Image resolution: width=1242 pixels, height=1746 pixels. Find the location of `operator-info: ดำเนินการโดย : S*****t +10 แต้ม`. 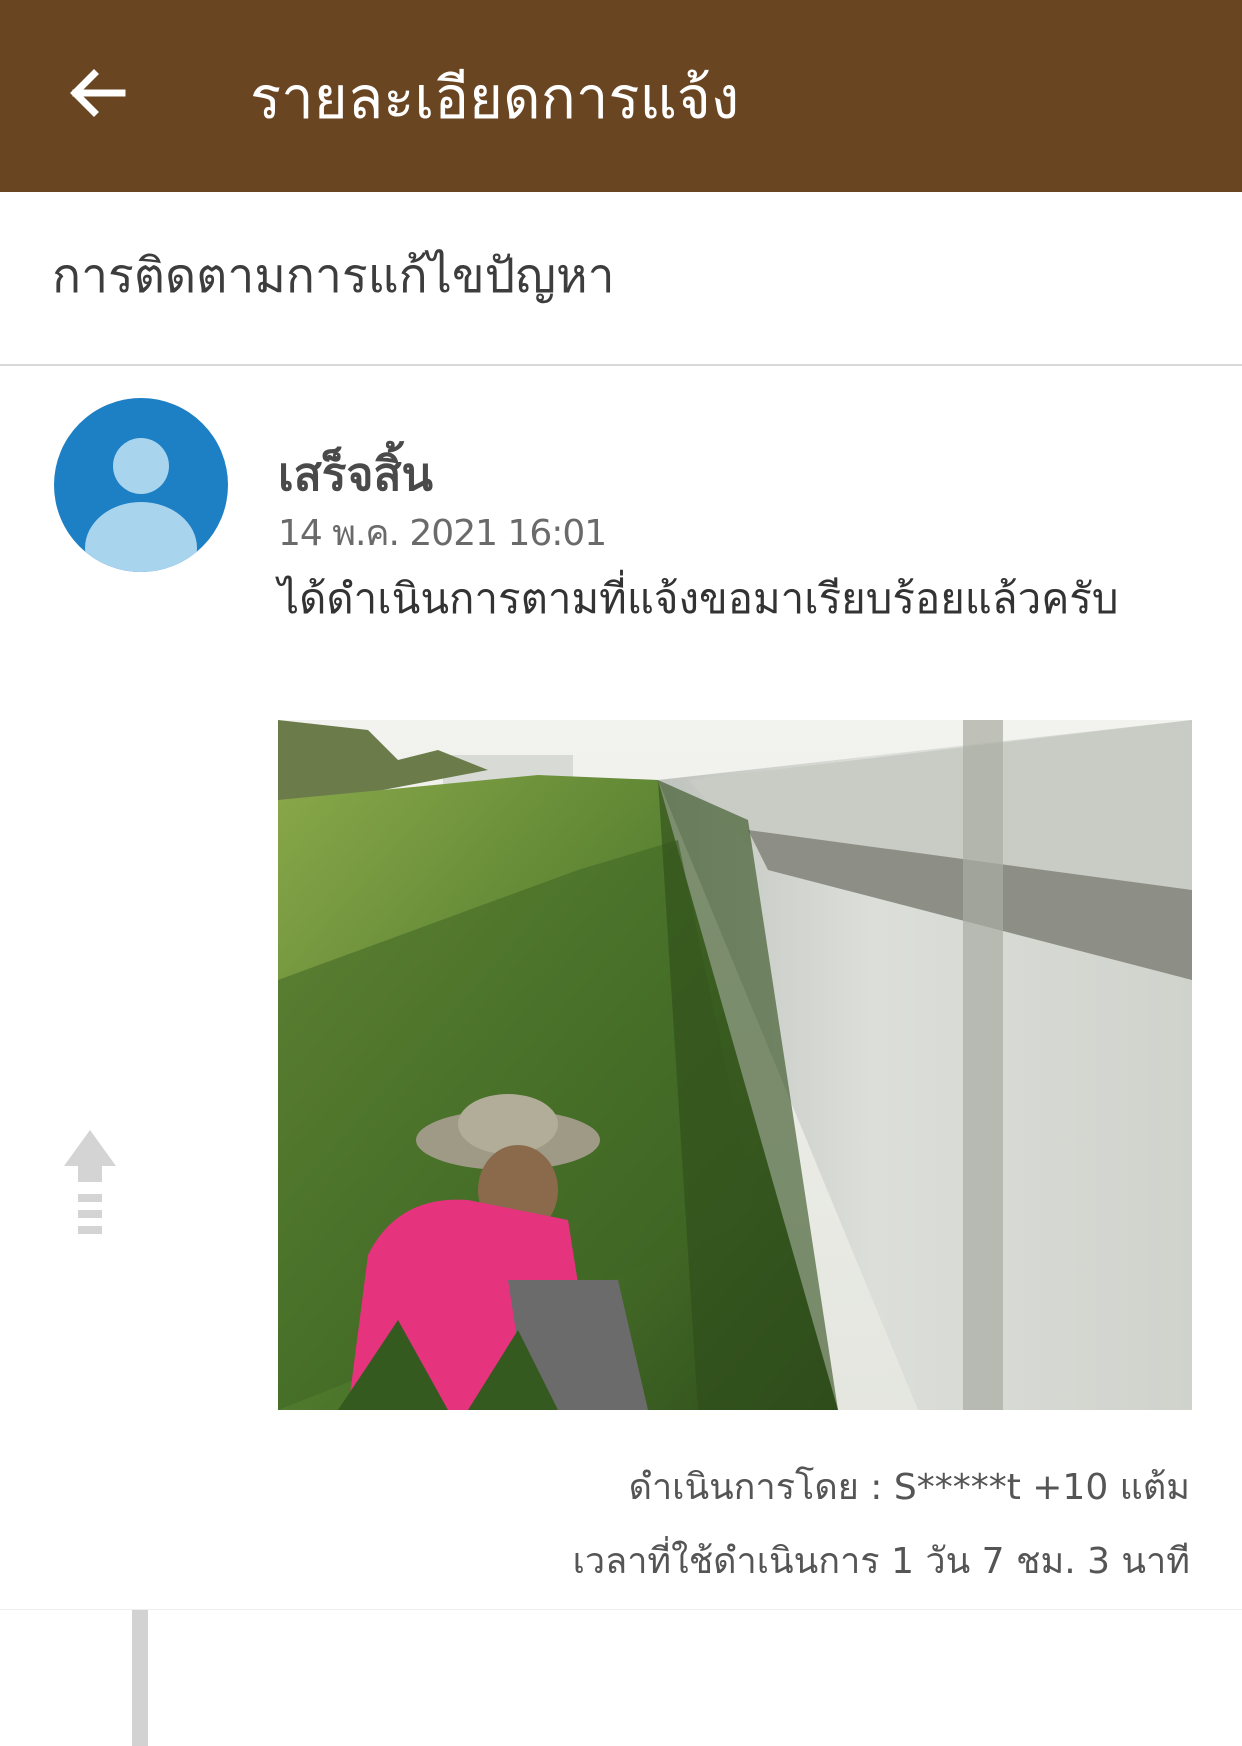

operator-info: ดำเนินการโดย : S*****t +10 แต้ม is located at coordinates (909, 1487).